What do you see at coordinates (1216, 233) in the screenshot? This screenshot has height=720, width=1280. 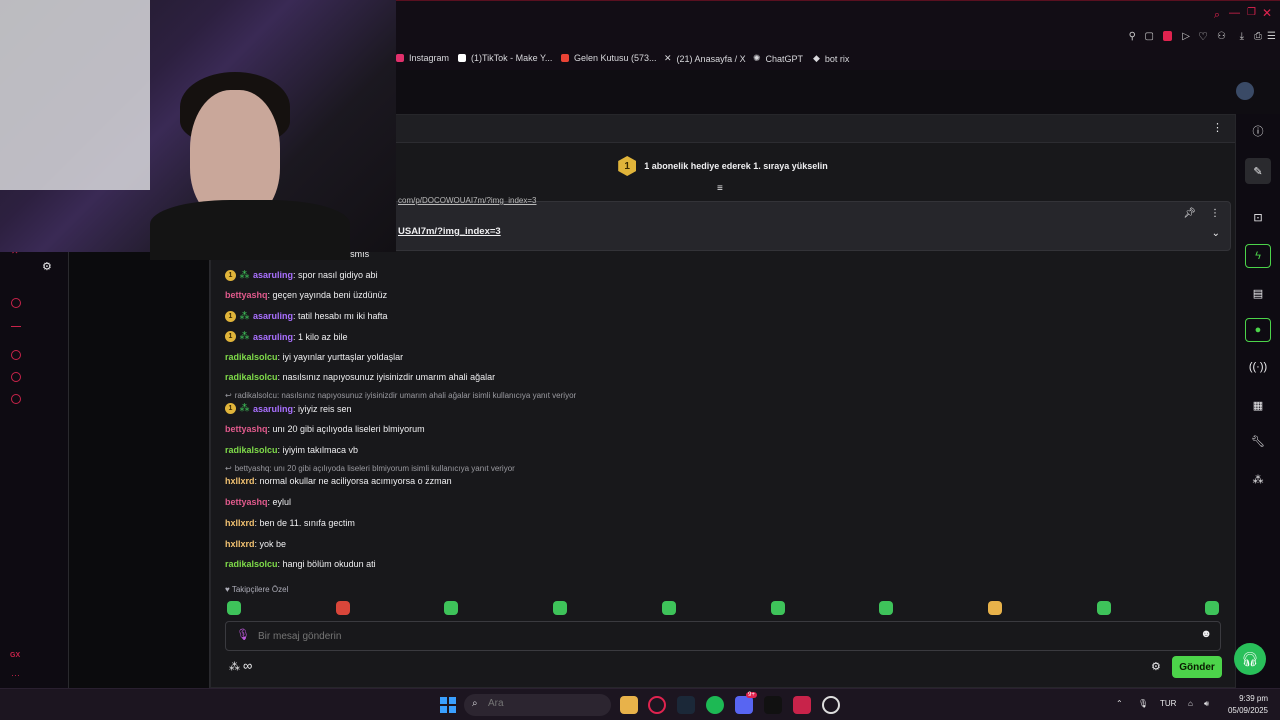 I see `chevron-down-icon: ⌄` at bounding box center [1216, 233].